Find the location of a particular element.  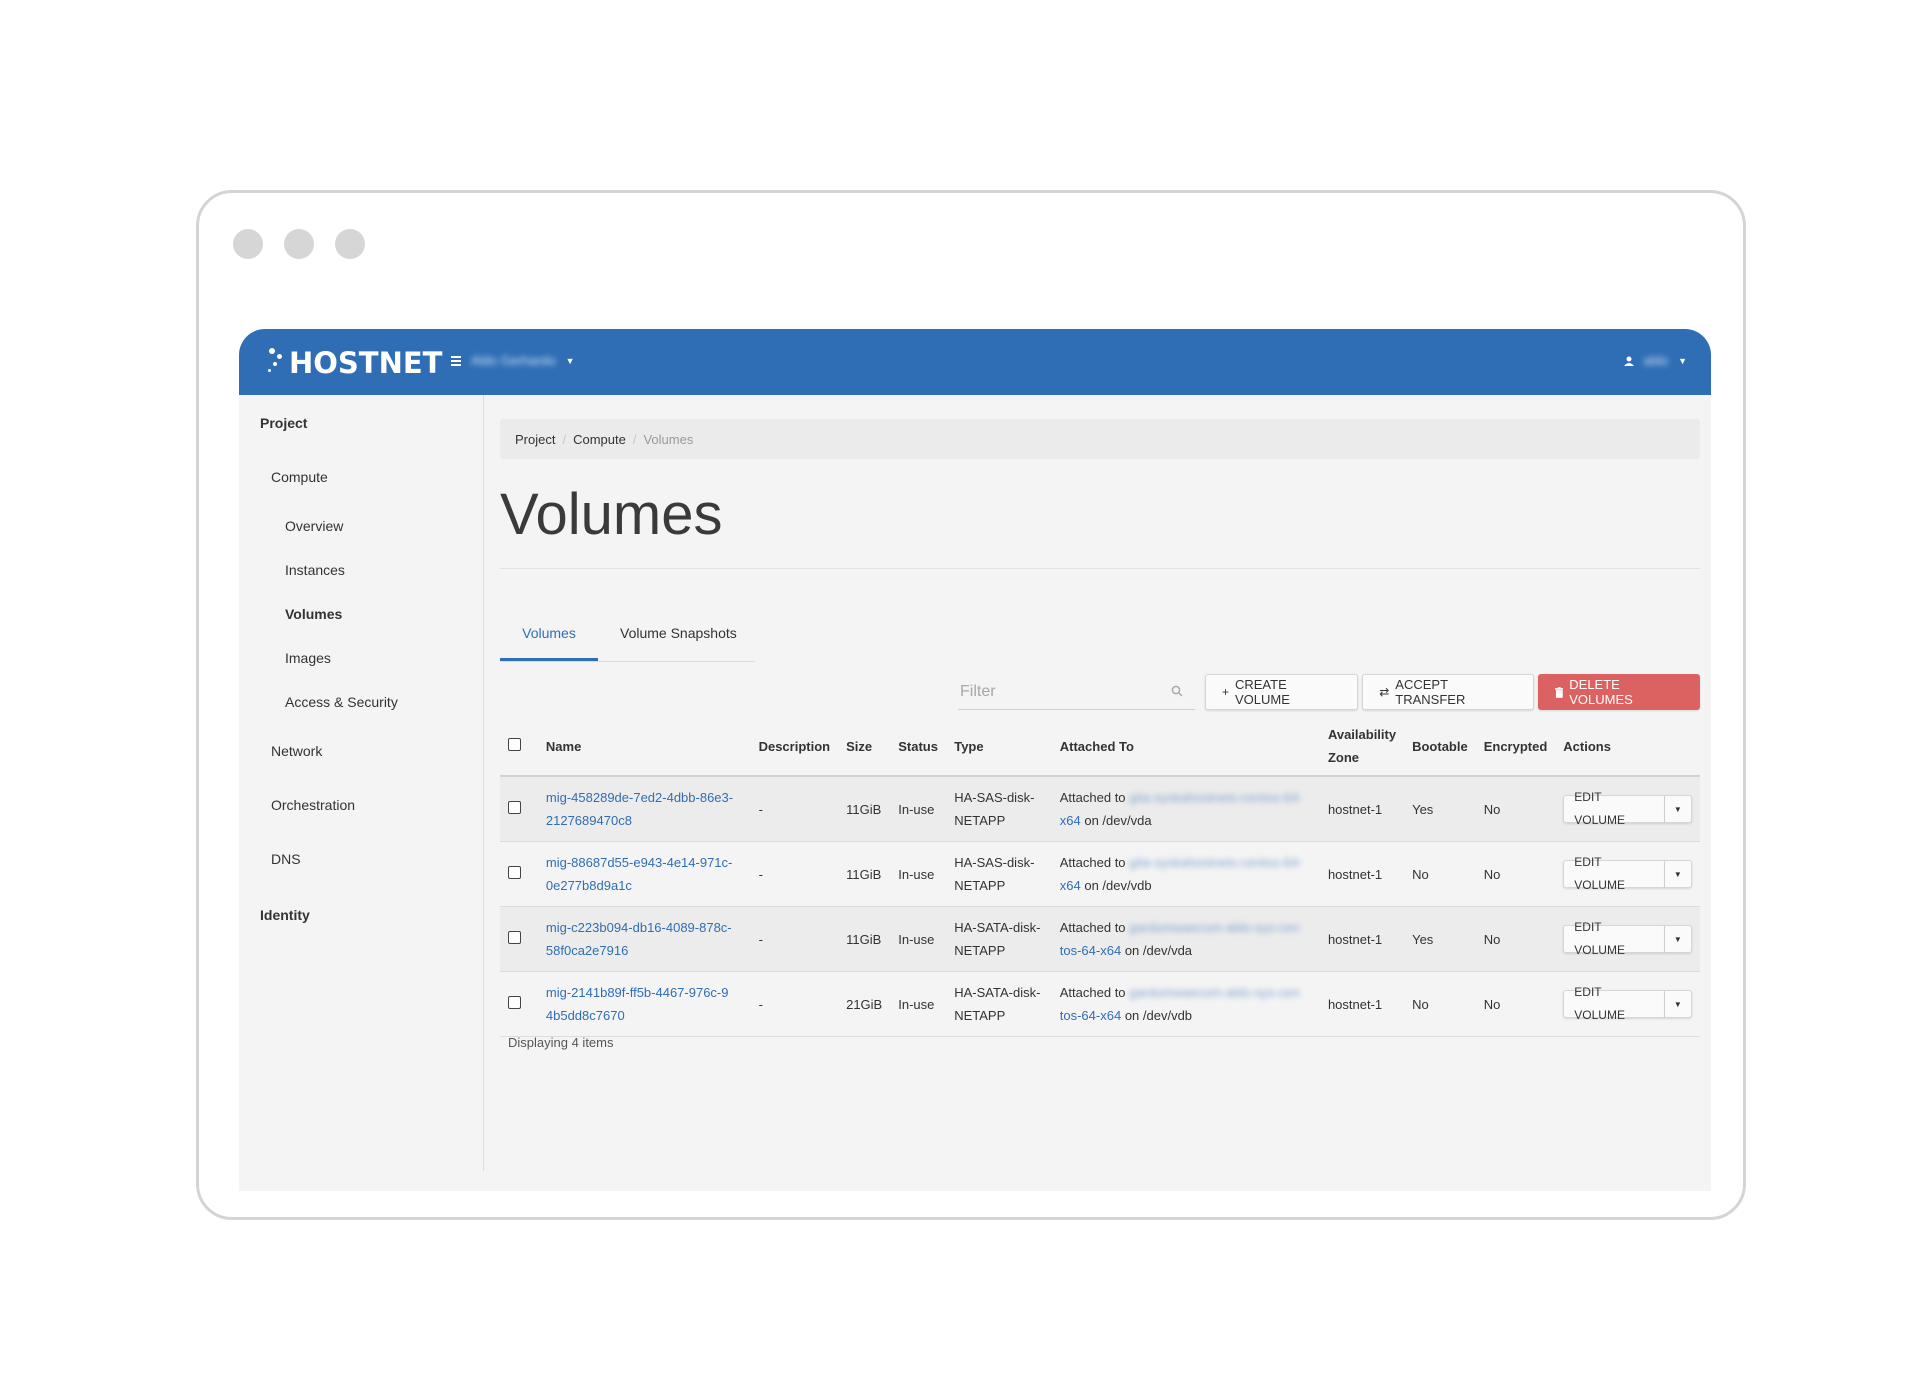

column-header-availability-zone: Availability Zone is located at coordinates (1362, 747).